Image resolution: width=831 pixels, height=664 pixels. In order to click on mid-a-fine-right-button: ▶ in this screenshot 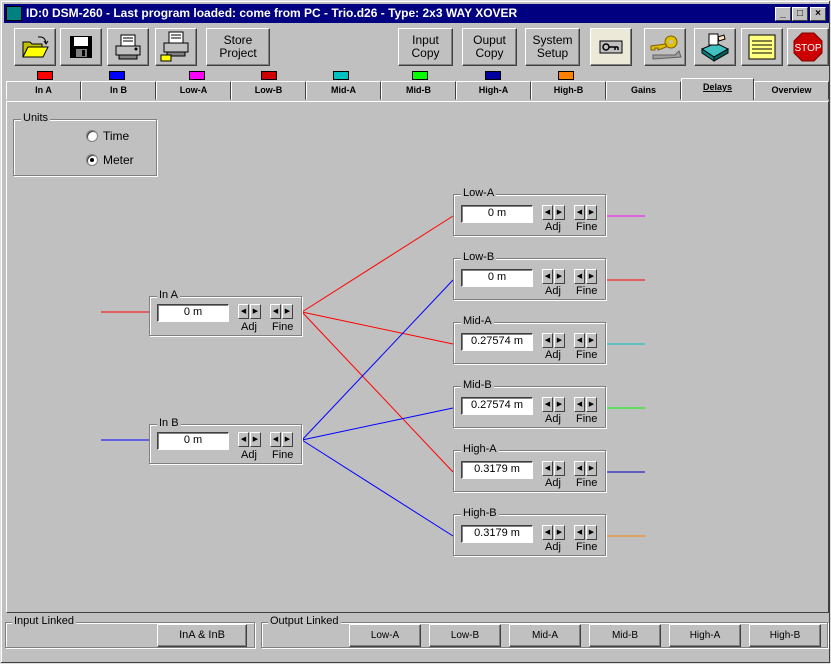, I will do `click(591, 340)`.